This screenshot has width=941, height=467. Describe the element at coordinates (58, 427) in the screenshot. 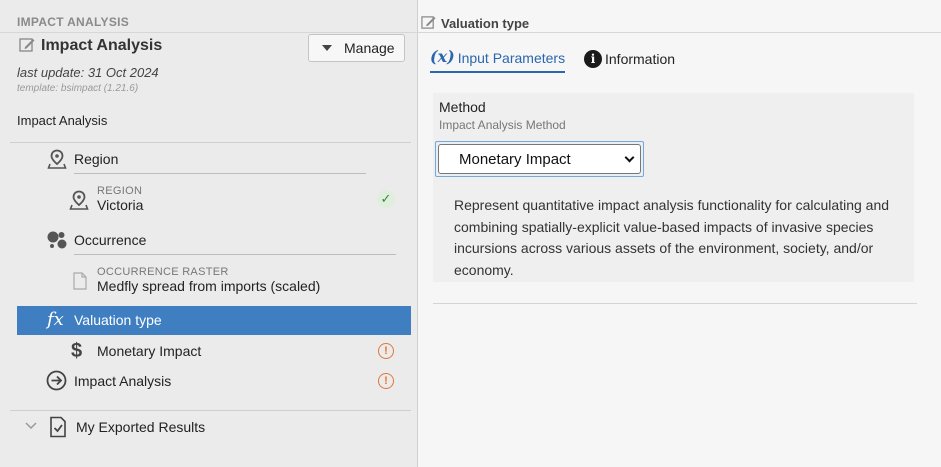

I see `document-check-icon` at that location.